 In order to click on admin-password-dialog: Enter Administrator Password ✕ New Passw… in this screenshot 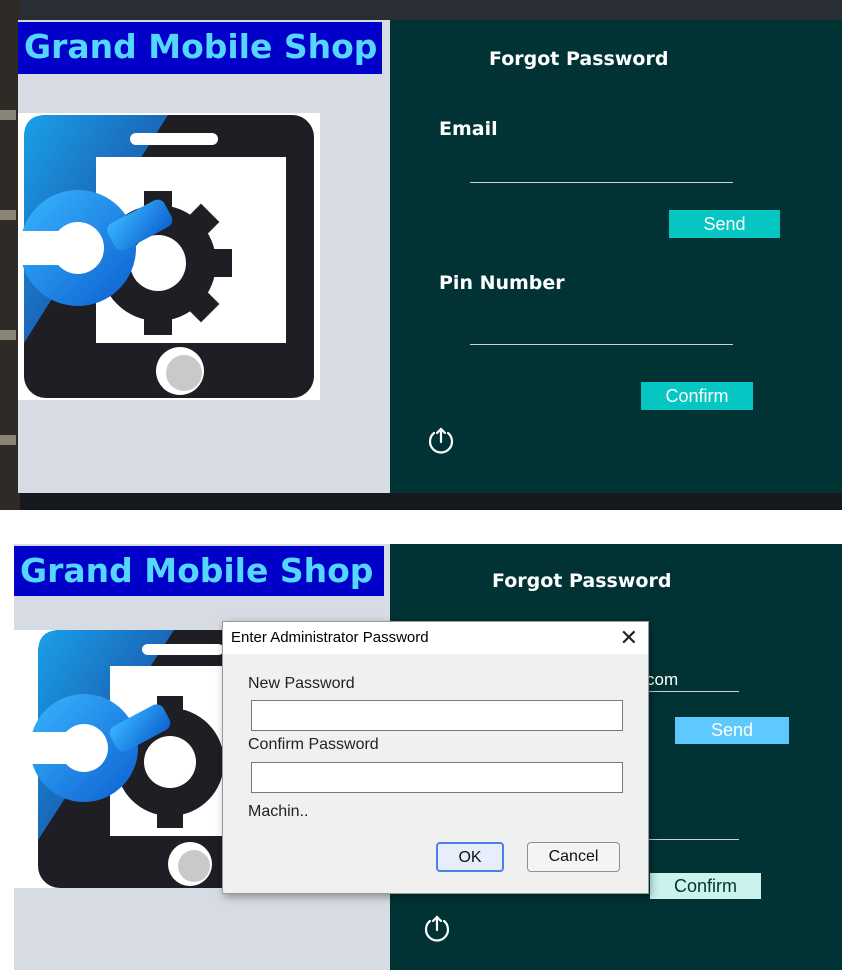, I will do `click(435, 757)`.